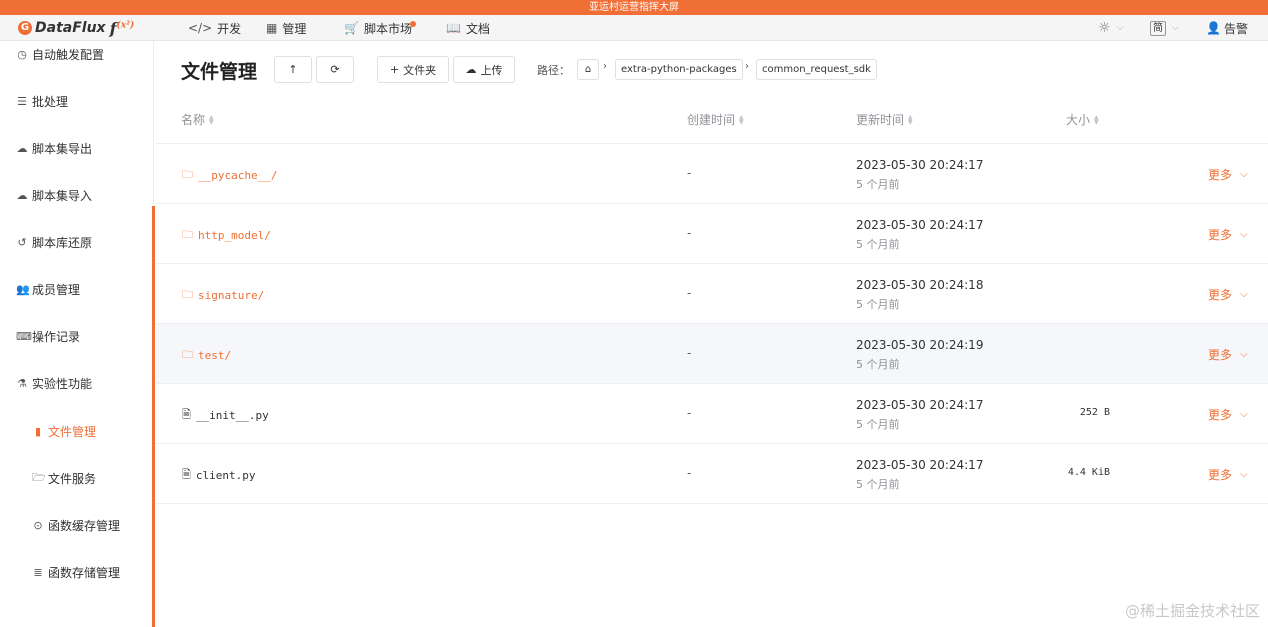 This screenshot has width=1268, height=627. I want to click on watermark: @稀土掘金技术社区, so click(1192, 611).